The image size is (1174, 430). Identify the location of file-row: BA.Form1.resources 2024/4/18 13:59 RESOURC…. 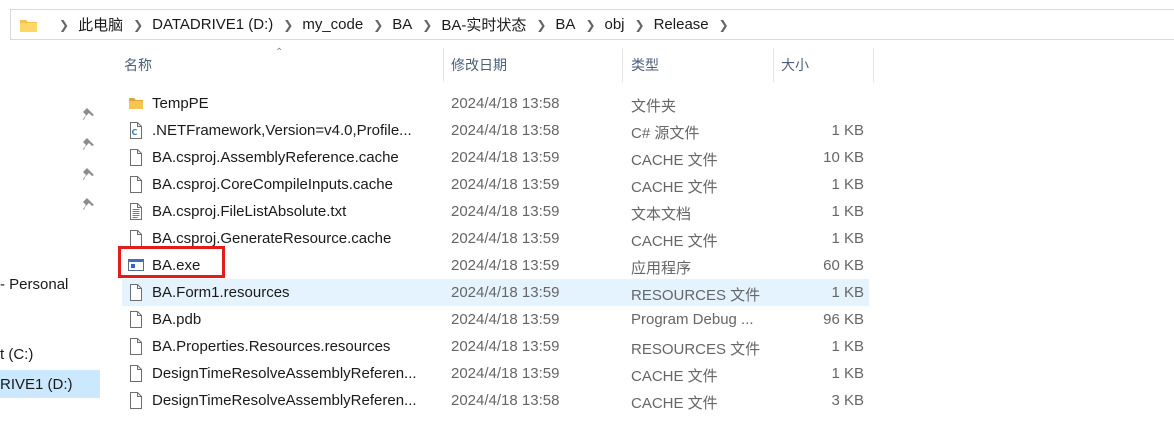
(495, 292).